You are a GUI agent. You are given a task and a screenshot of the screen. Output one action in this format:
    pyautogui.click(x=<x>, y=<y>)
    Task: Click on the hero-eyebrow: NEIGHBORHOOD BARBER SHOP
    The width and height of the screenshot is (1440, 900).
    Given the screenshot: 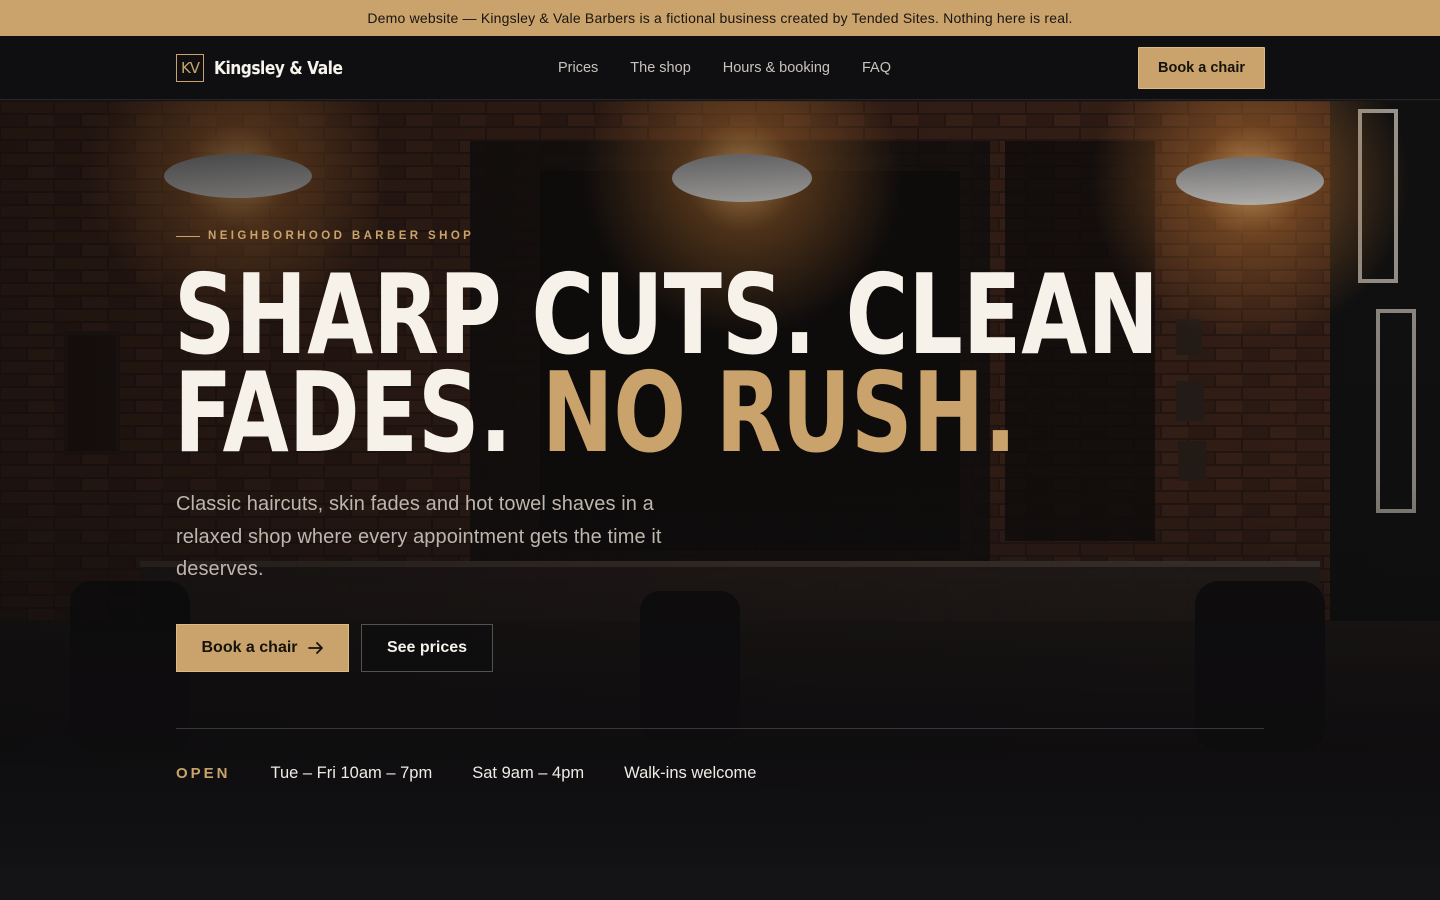 What is the action you would take?
    pyautogui.click(x=325, y=236)
    